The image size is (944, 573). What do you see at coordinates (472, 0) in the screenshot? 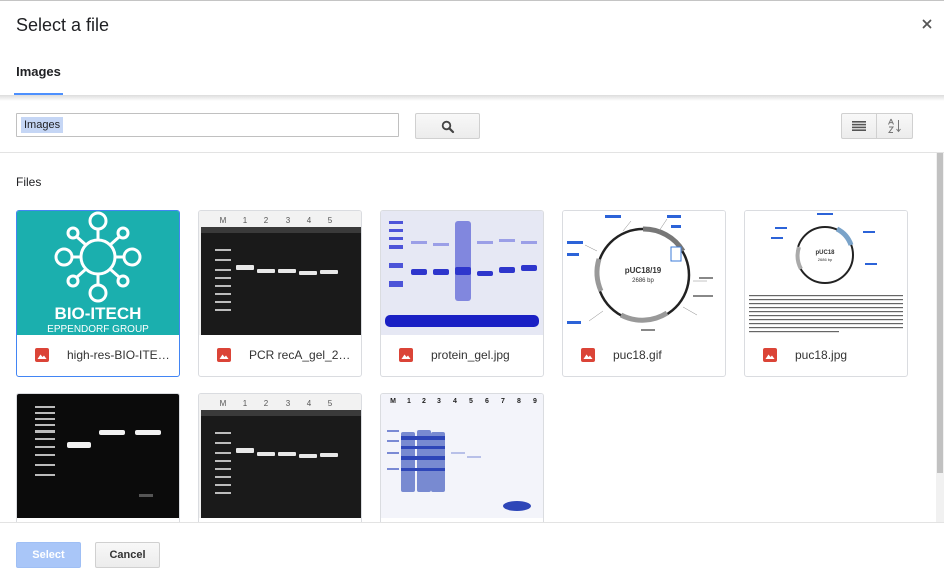
I see `top-border` at bounding box center [472, 0].